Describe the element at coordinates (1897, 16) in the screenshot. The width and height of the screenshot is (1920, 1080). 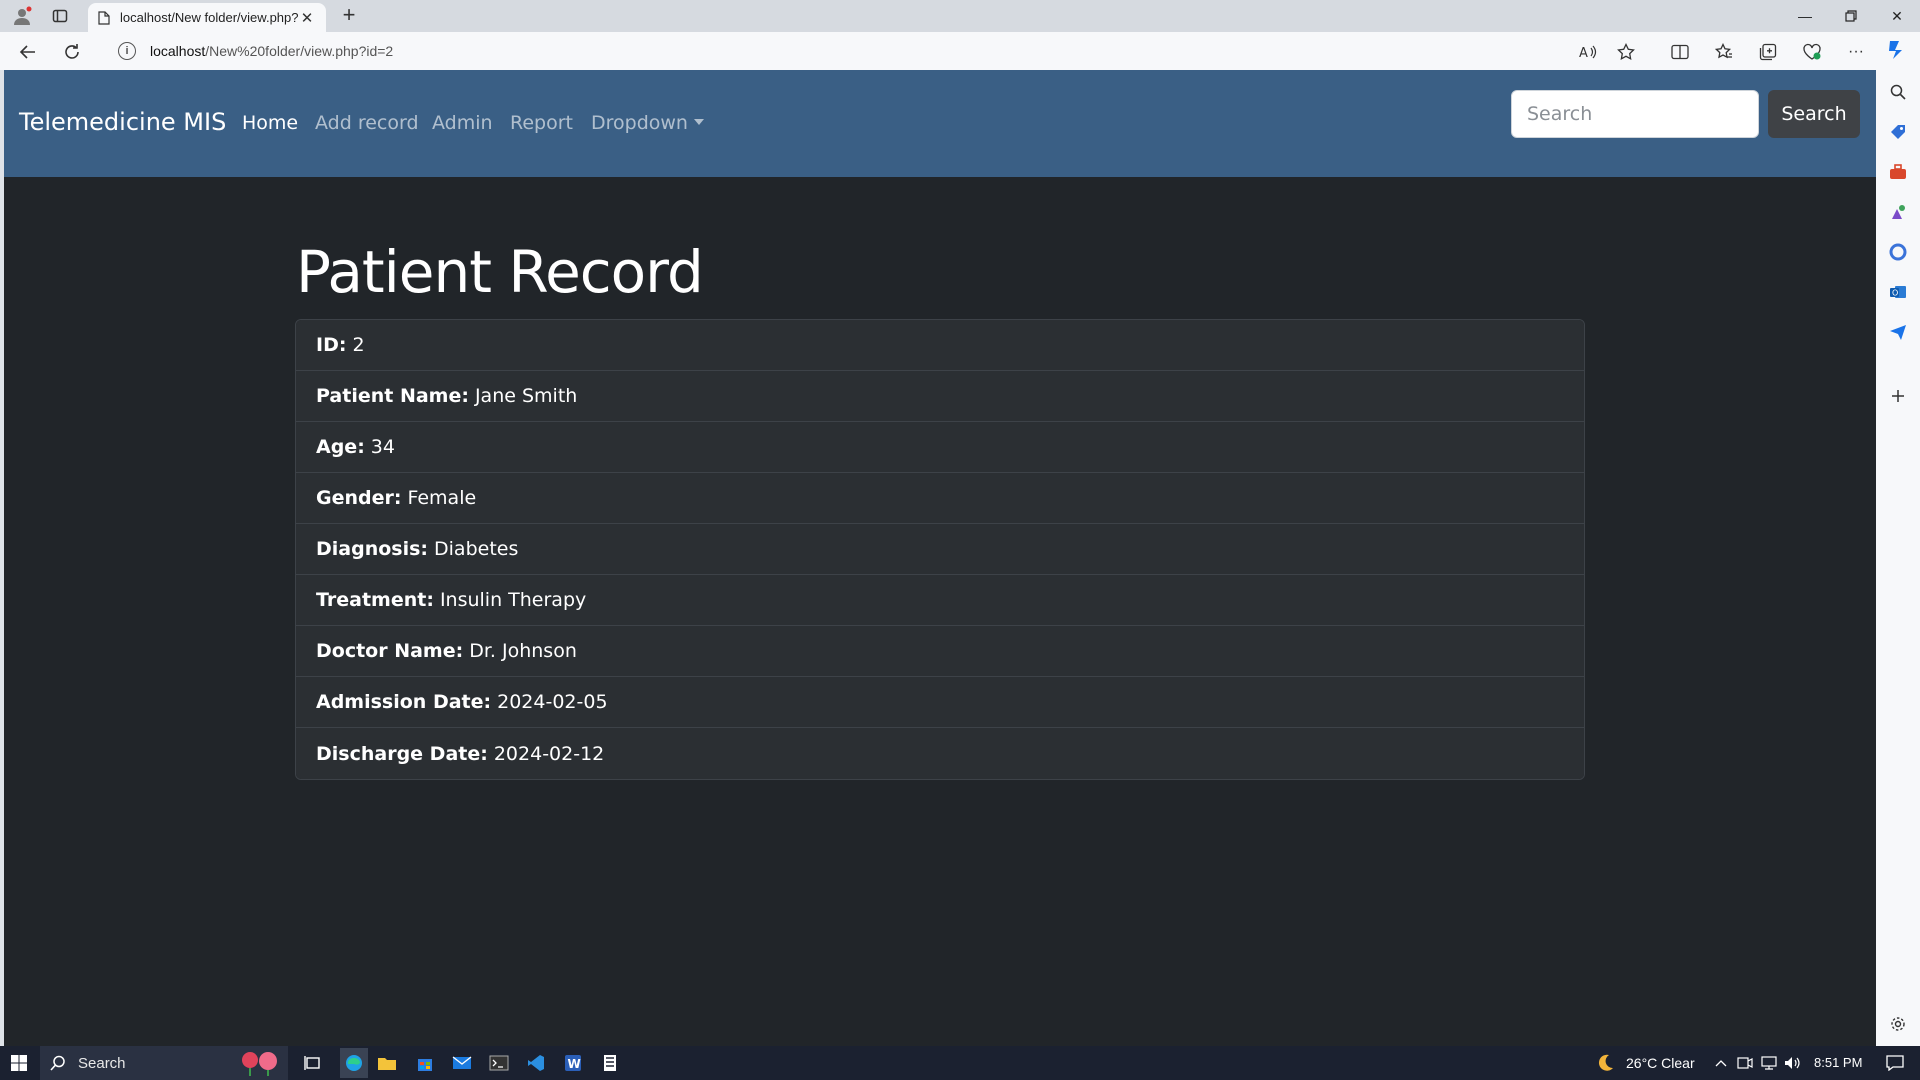
I see `close-window-icon: ✕` at that location.